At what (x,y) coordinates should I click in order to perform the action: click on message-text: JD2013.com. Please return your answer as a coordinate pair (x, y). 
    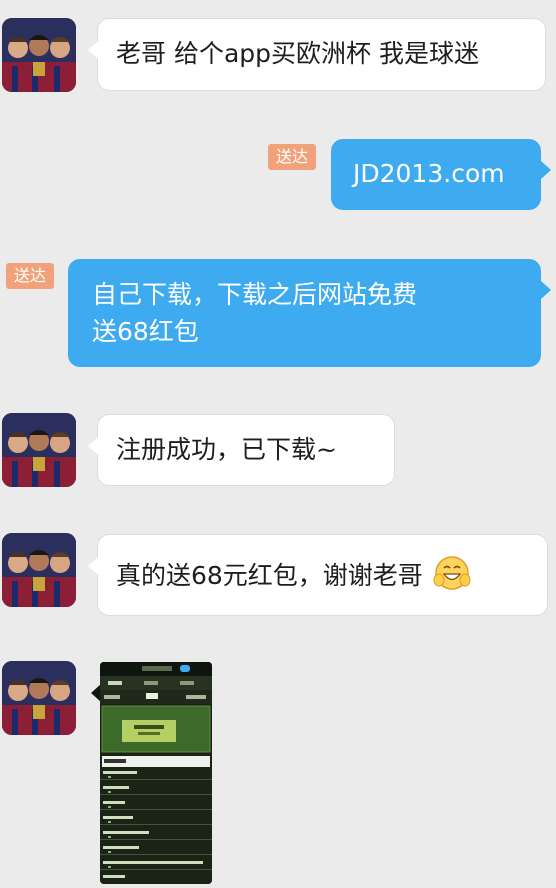
    Looking at the image, I should click on (429, 173).